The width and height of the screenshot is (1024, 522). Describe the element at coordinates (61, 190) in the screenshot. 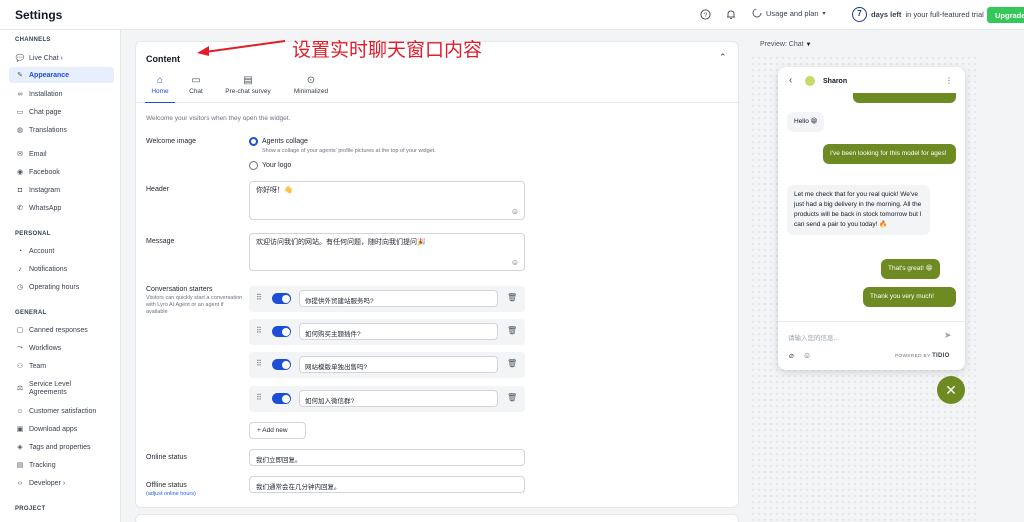

I see `sidebar-item-instagram: ◘ Instagram` at that location.